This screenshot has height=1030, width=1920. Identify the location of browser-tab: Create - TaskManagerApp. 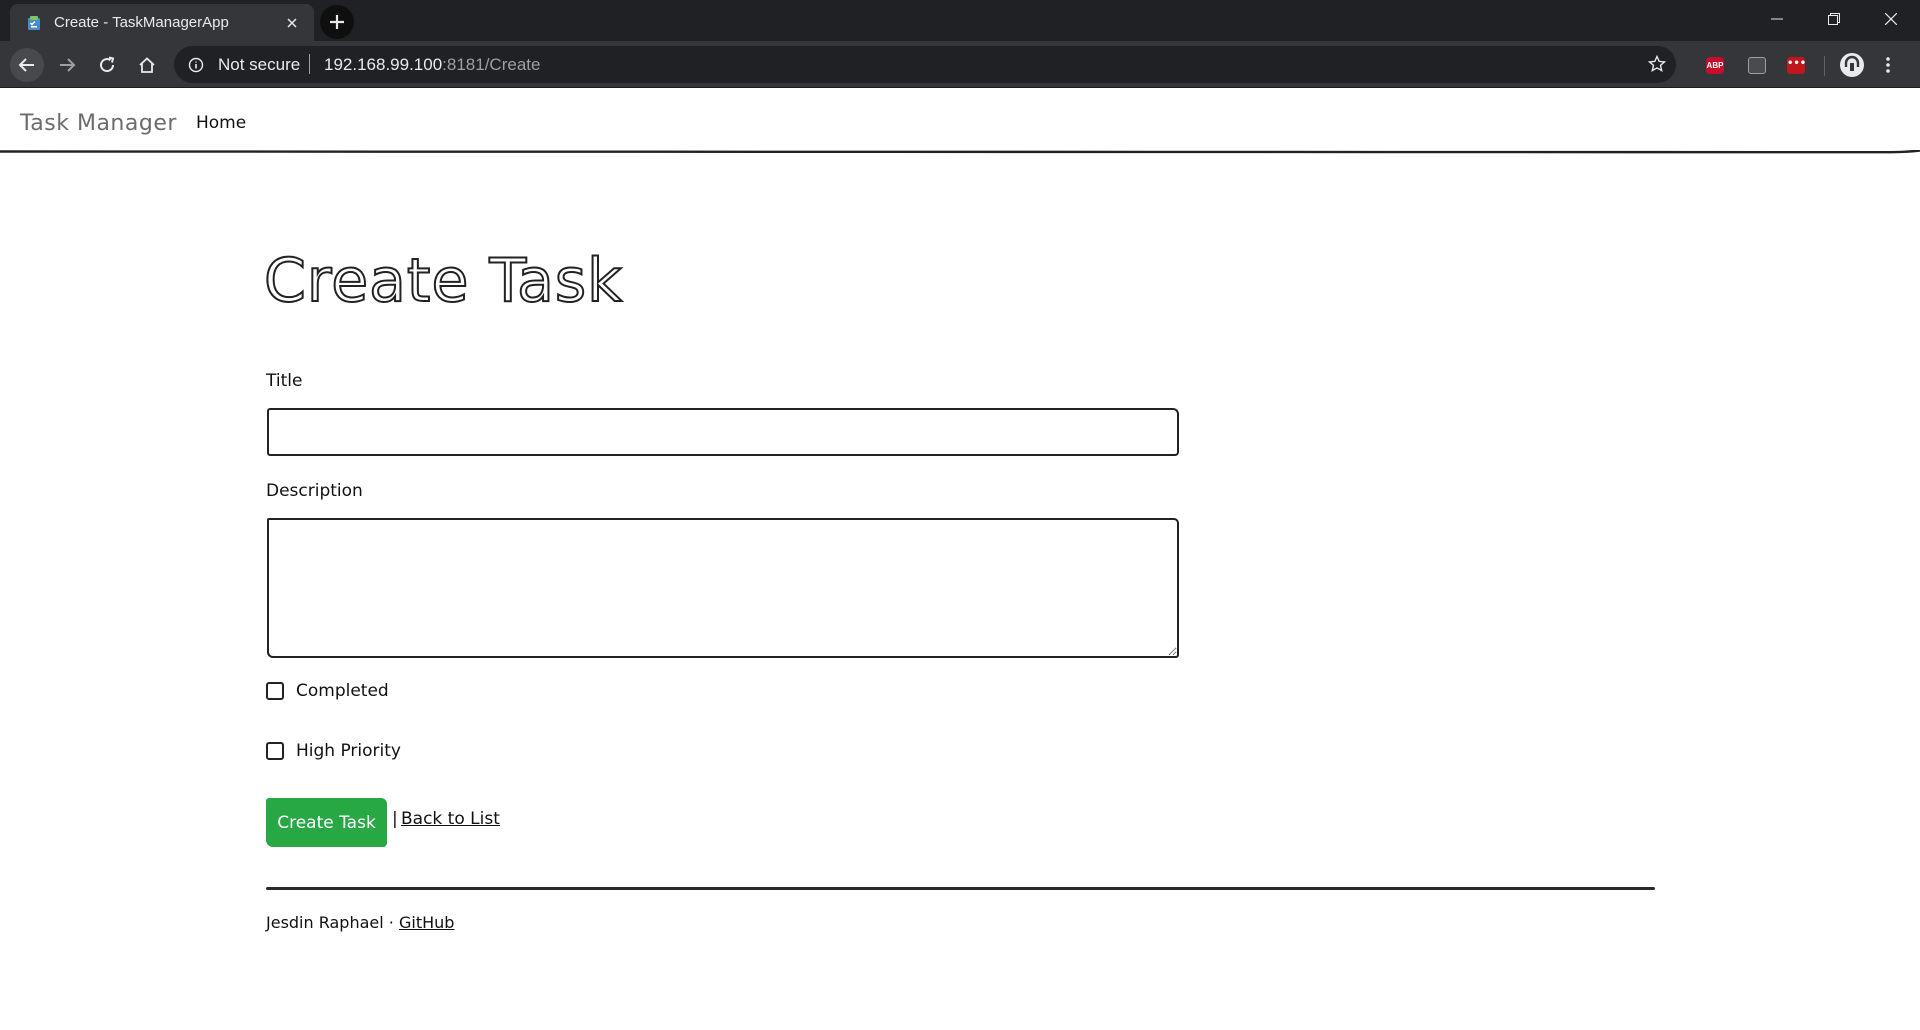
(162, 22).